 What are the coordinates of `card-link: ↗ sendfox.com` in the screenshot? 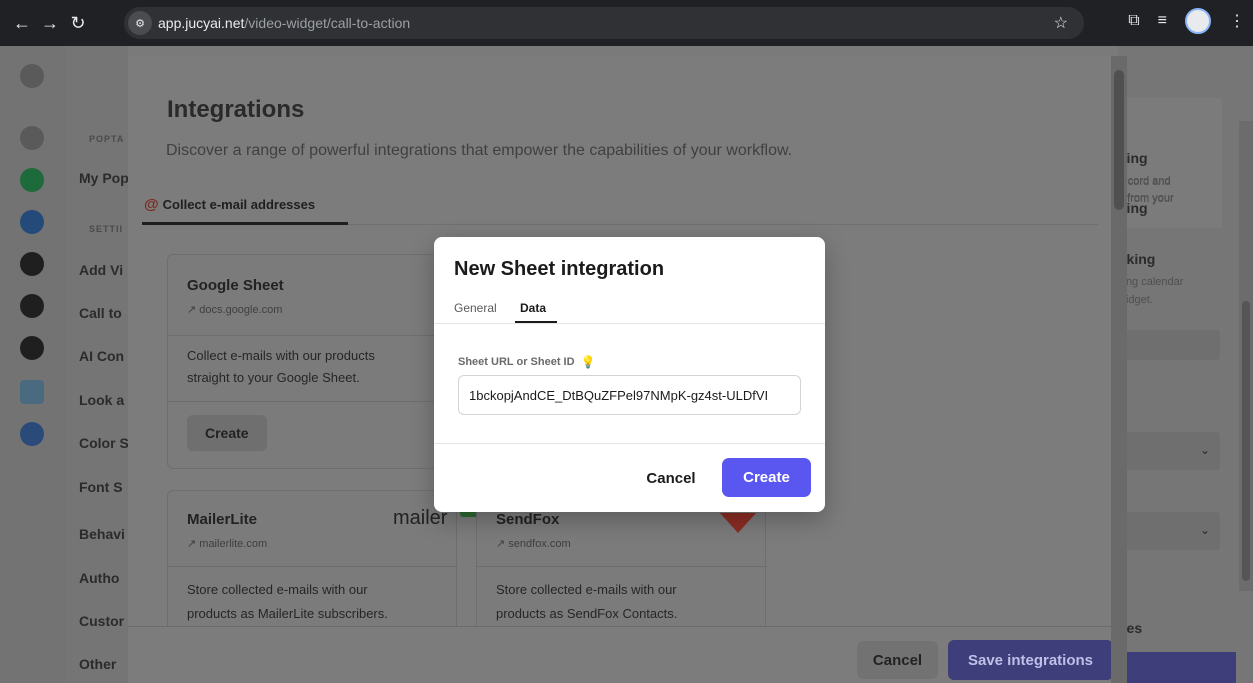 It's located at (533, 543).